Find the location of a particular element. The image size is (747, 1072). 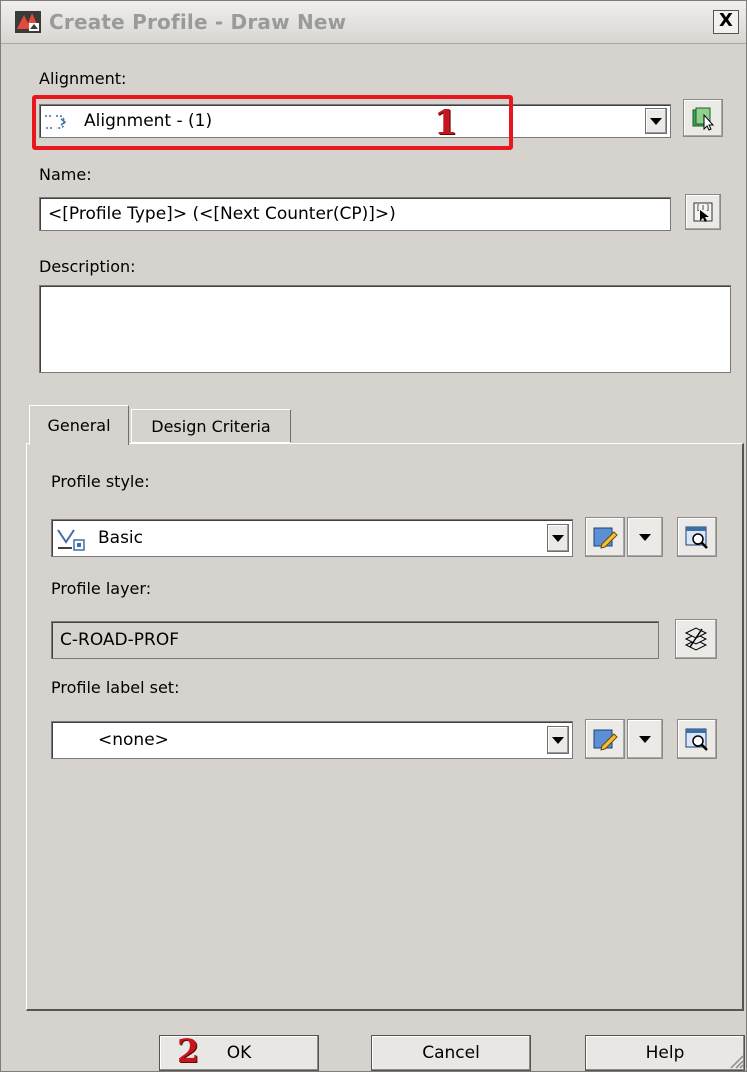

cancel-button-label: Cancel is located at coordinates (451, 1053).